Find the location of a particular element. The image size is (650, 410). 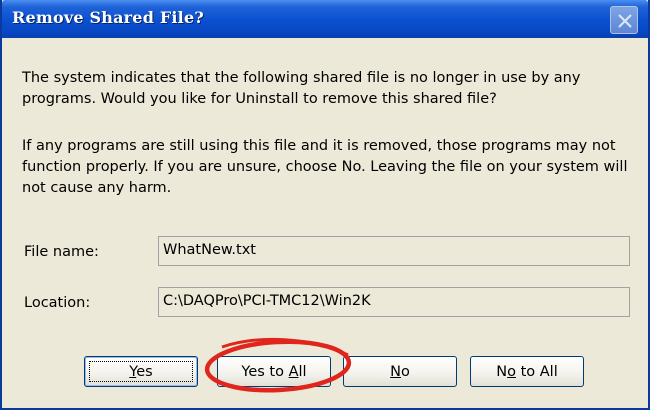

no-to-all-button: No to All is located at coordinates (527, 371).